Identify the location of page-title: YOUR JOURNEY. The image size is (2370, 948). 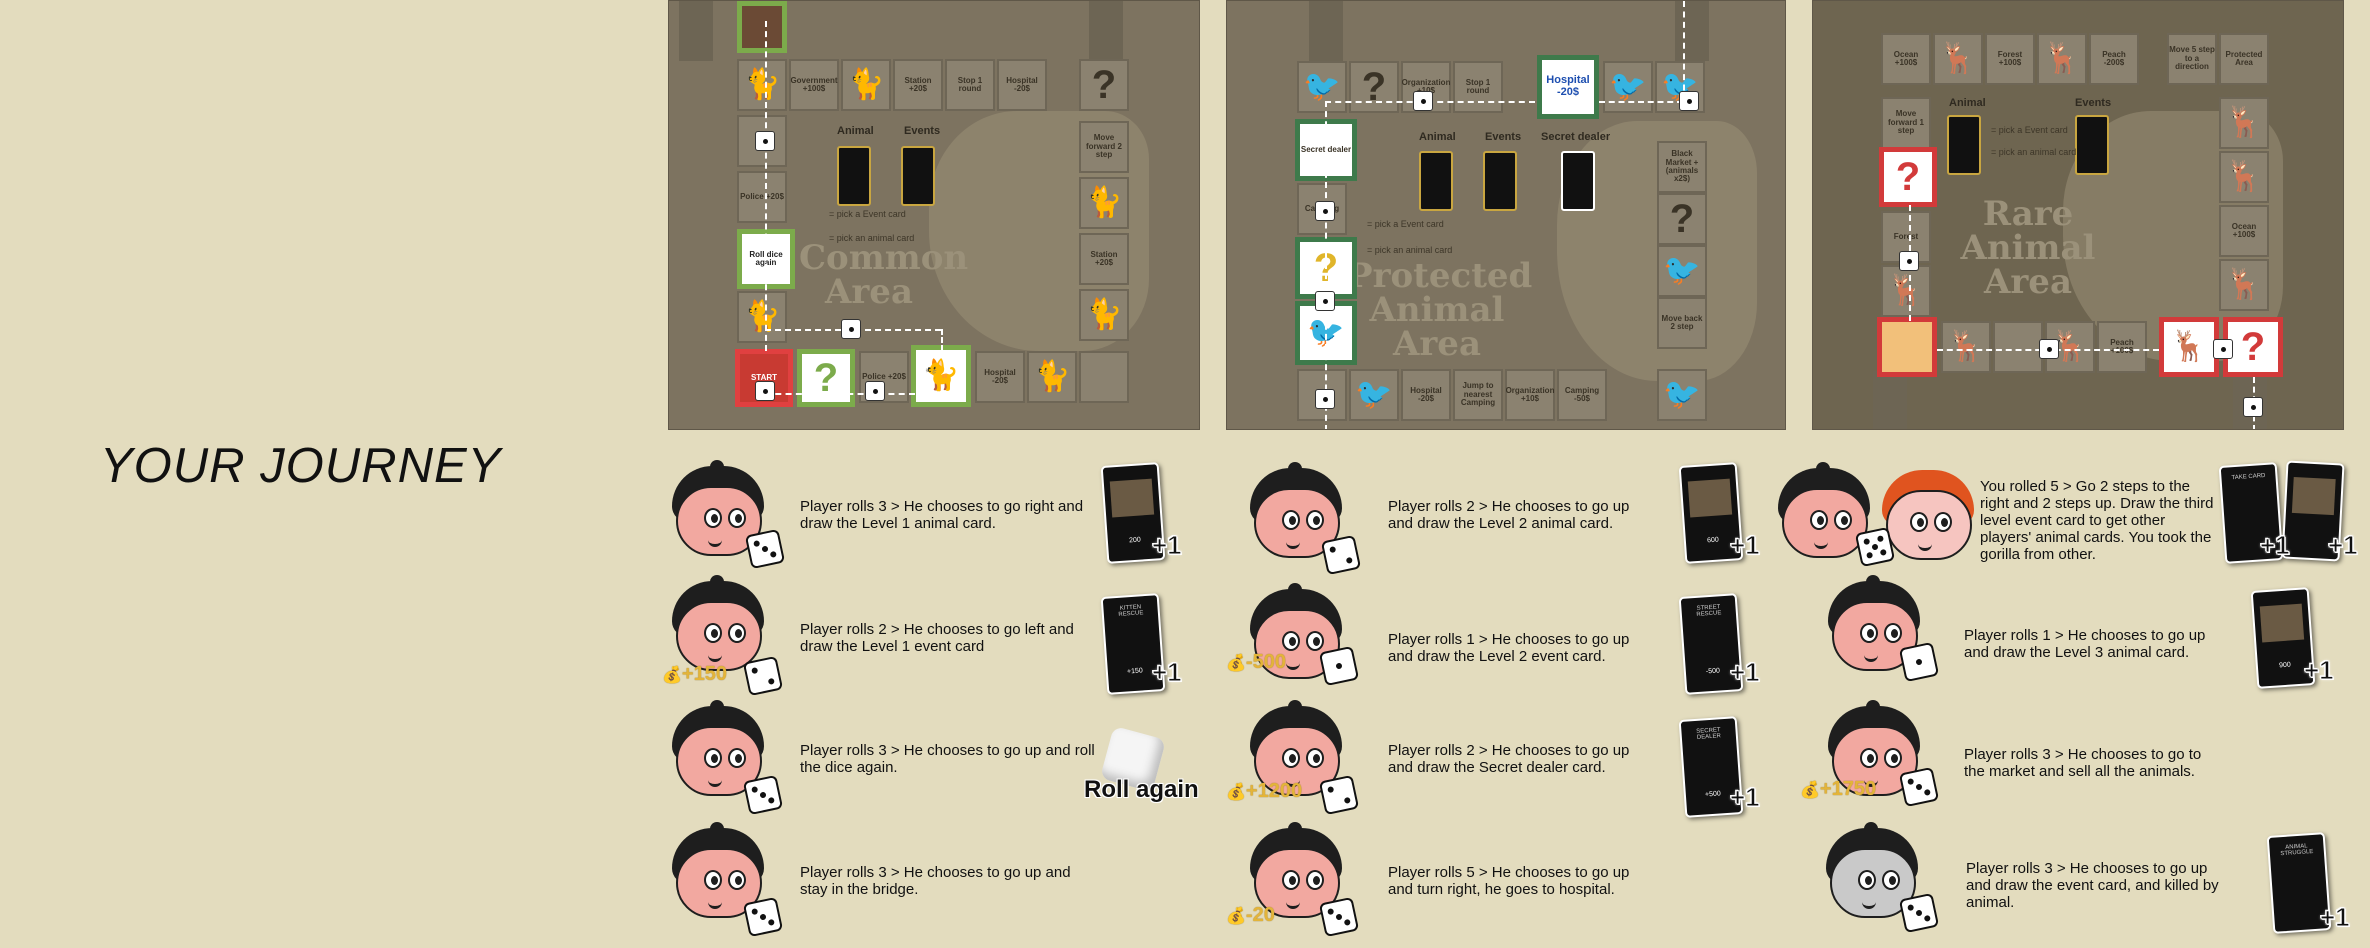
(301, 466).